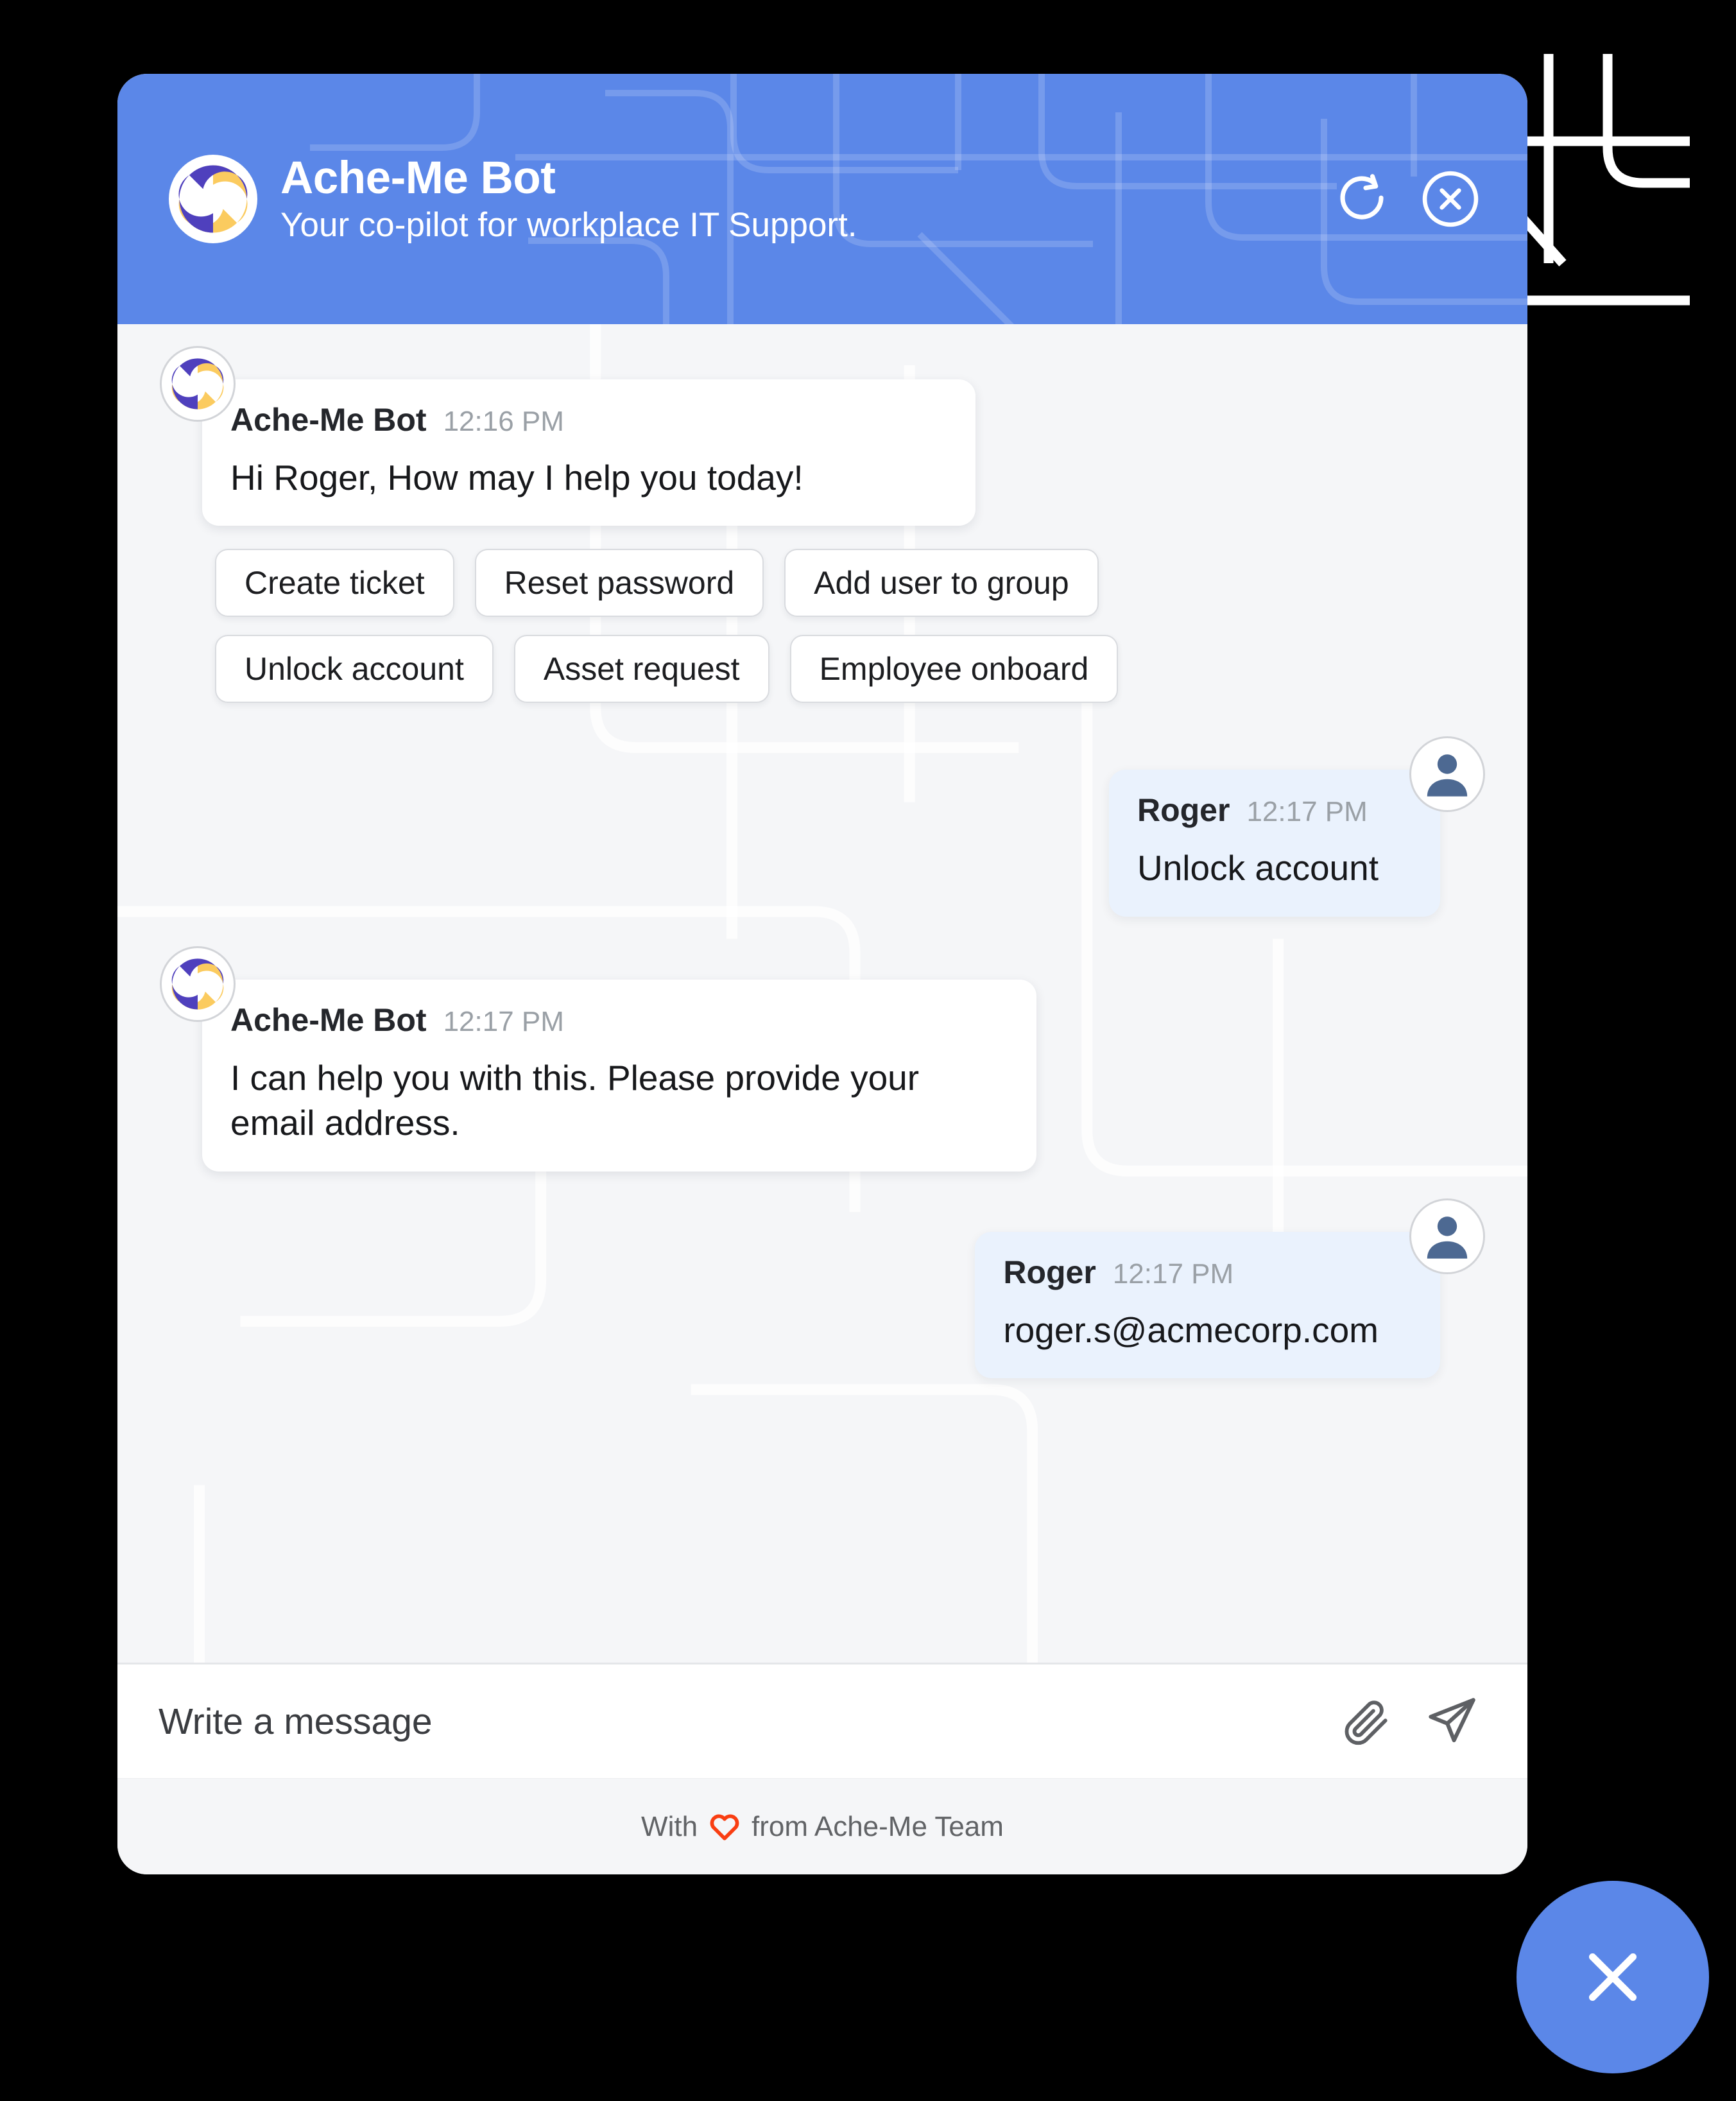 Image resolution: width=1736 pixels, height=2101 pixels. I want to click on header-subtitle: Your co-pilot for workplace IT Support., so click(568, 224).